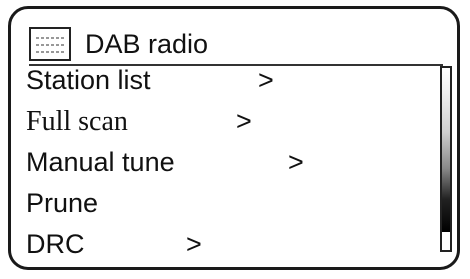 The image size is (470, 279). Describe the element at coordinates (50, 44) in the screenshot. I see `radio-display-icon` at that location.